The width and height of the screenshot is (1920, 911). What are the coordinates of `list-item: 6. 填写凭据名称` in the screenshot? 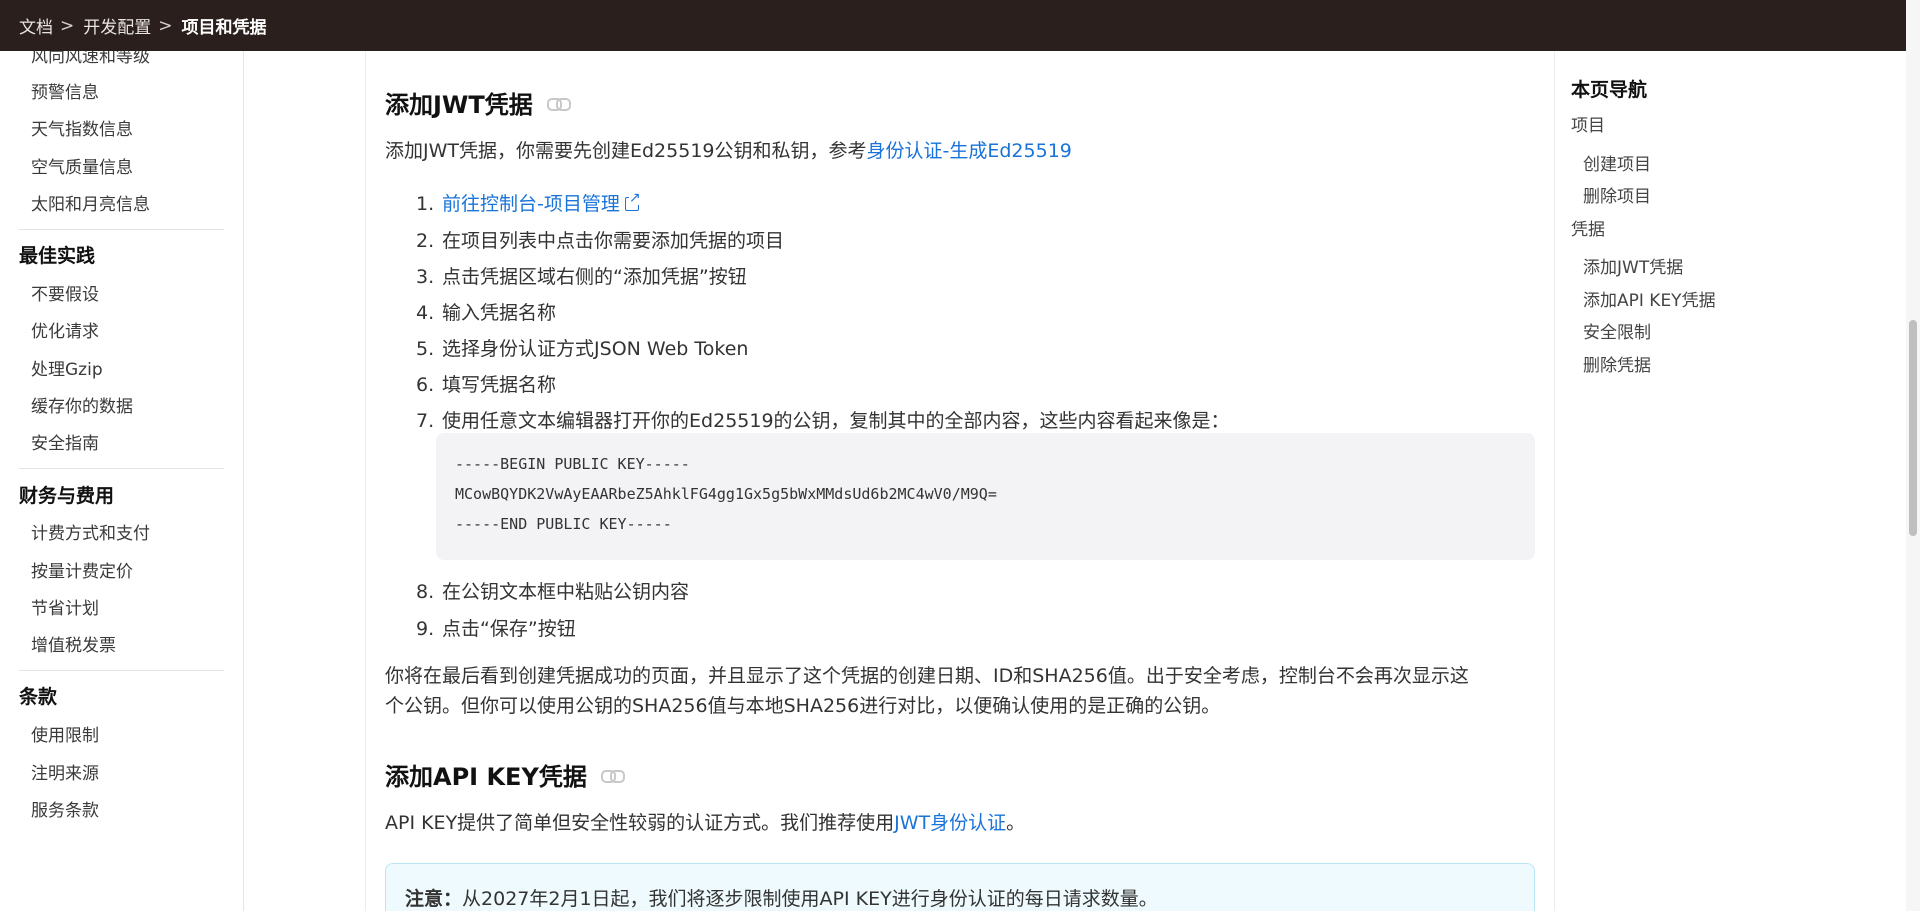 It's located at (486, 383).